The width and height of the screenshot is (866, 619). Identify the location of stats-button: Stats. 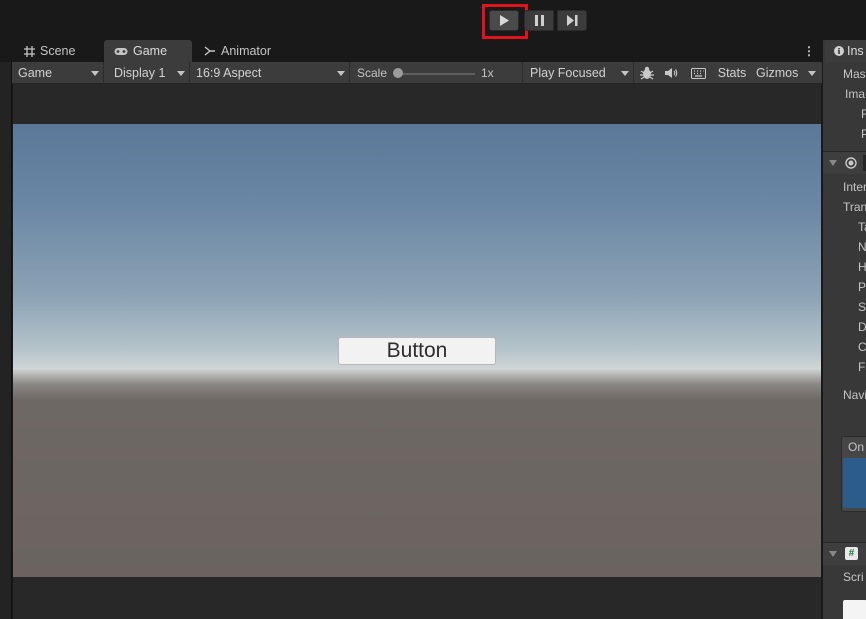
(732, 73).